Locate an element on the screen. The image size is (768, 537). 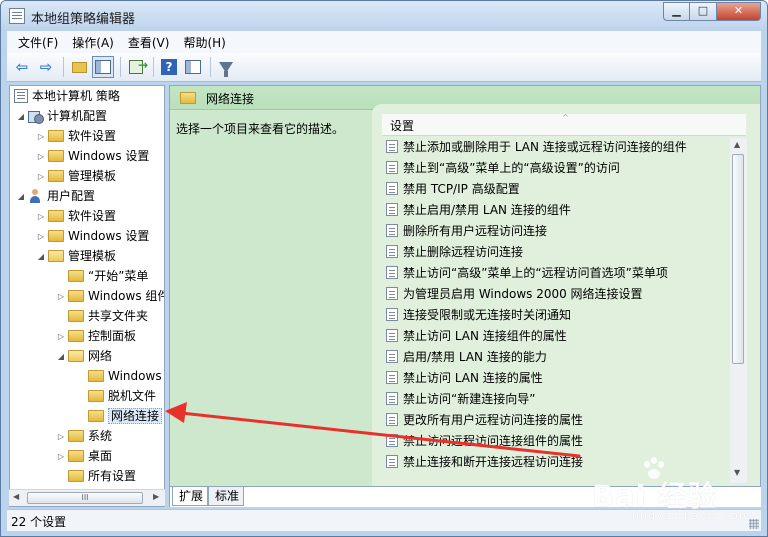
setting-label: 禁止访问远程访问连接组件的属性 is located at coordinates (493, 441).